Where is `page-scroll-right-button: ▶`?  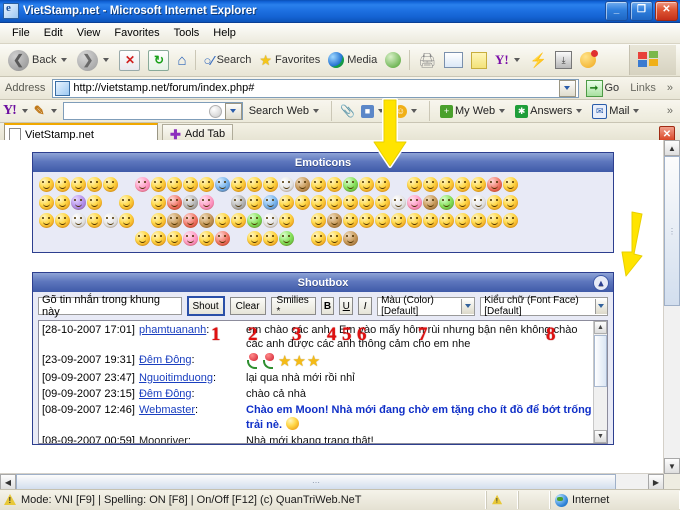 page-scroll-right-button: ▶ is located at coordinates (656, 482).